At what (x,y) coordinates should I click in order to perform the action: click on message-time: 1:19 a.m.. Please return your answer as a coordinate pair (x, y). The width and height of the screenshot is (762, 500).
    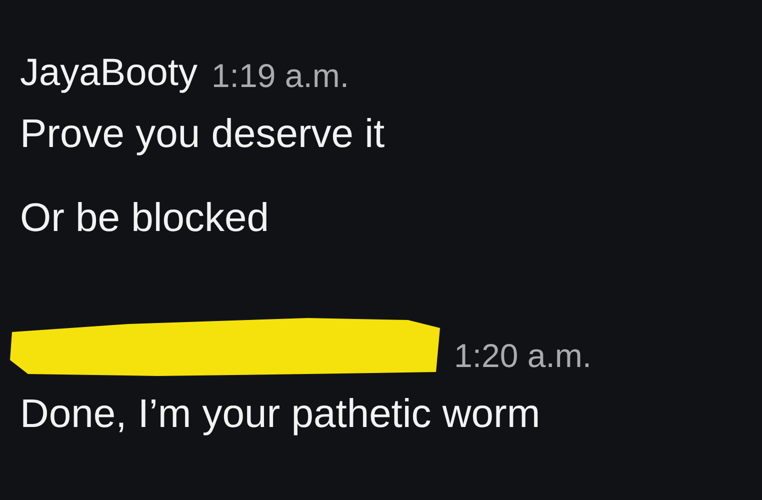
    Looking at the image, I should click on (280, 75).